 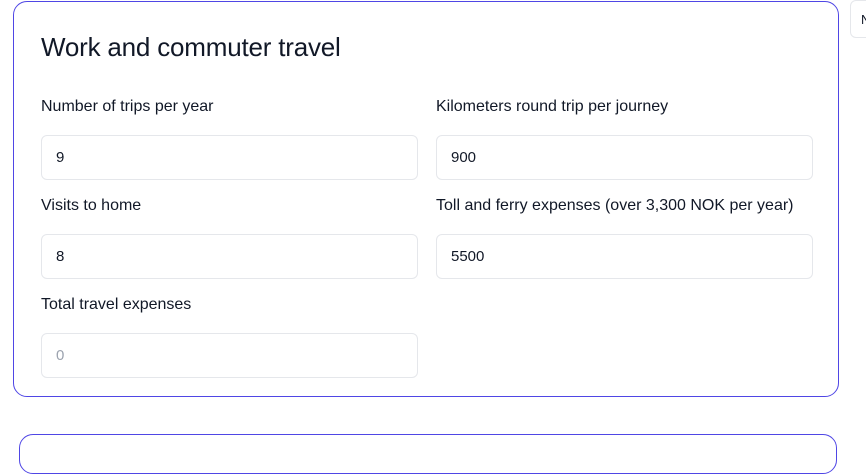 I want to click on total-expenses-field: Total travel expenses, so click(x=229, y=336).